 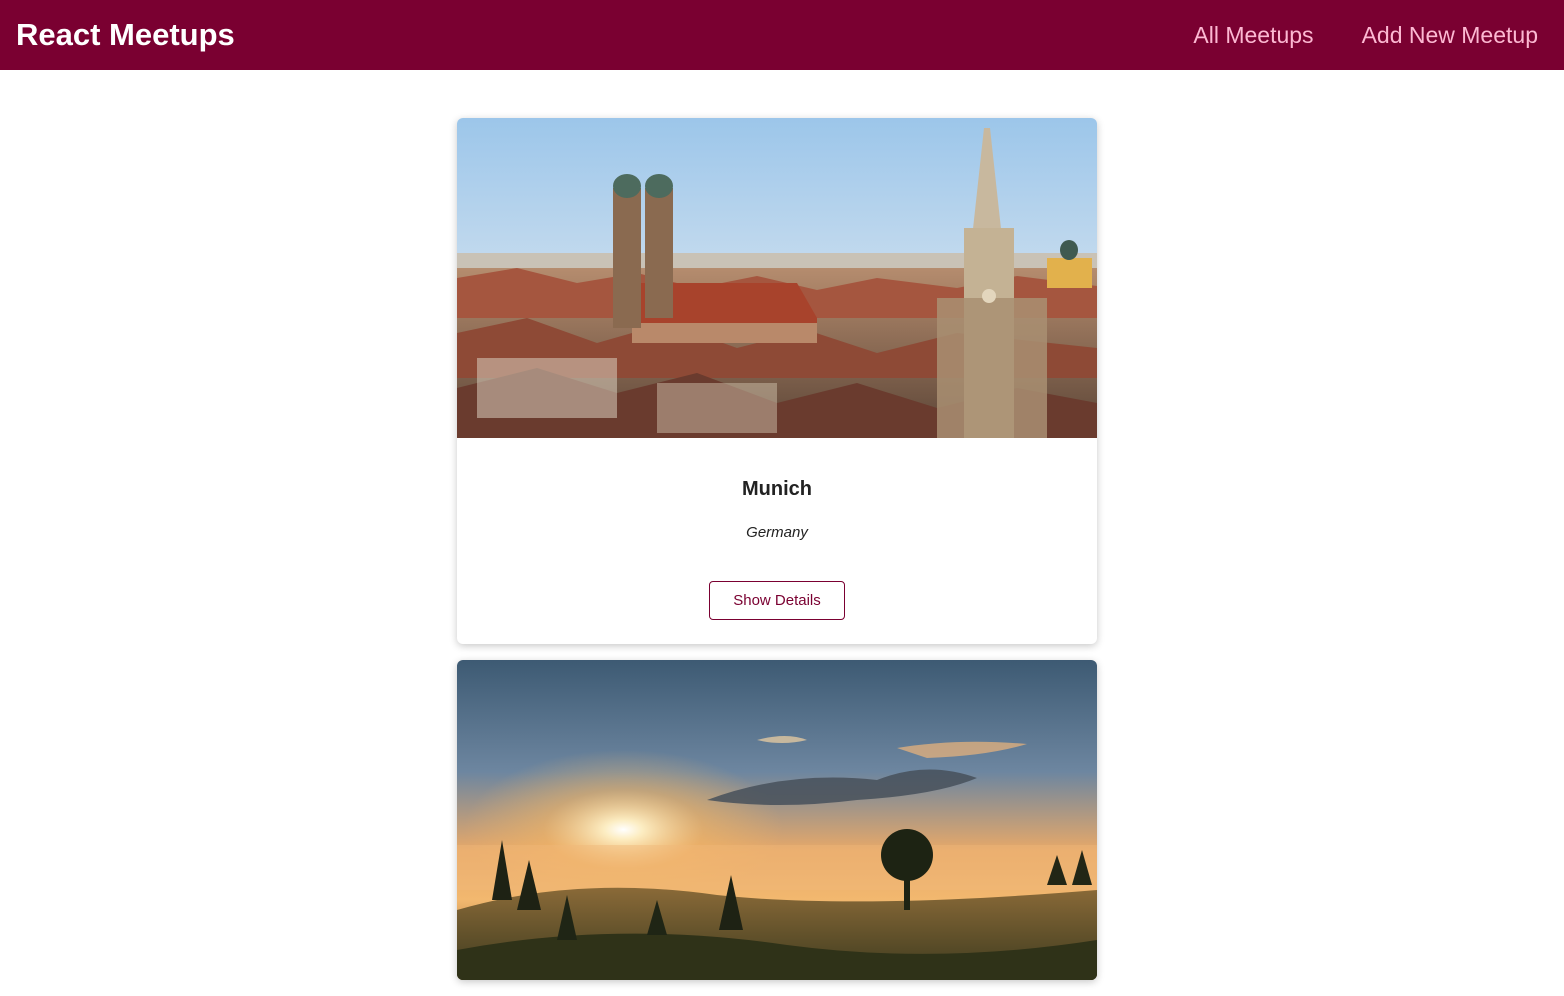 I want to click on nav-add-new-meetup: Add New Meetup, so click(x=1450, y=35).